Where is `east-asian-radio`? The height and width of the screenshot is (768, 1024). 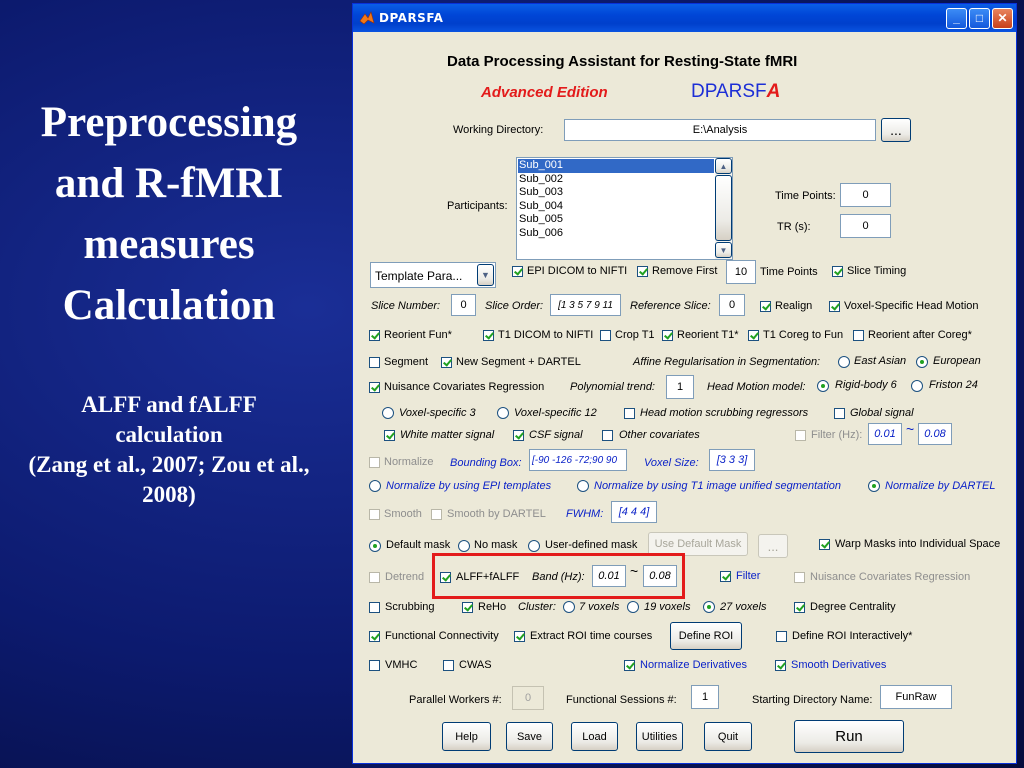
east-asian-radio is located at coordinates (844, 362).